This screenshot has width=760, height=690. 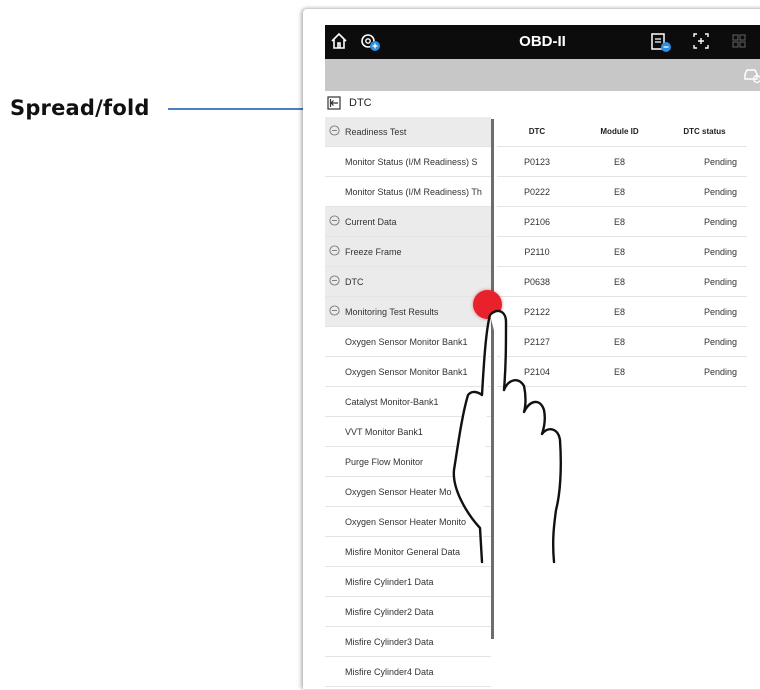 I want to click on action-bar, so click(x=542, y=75).